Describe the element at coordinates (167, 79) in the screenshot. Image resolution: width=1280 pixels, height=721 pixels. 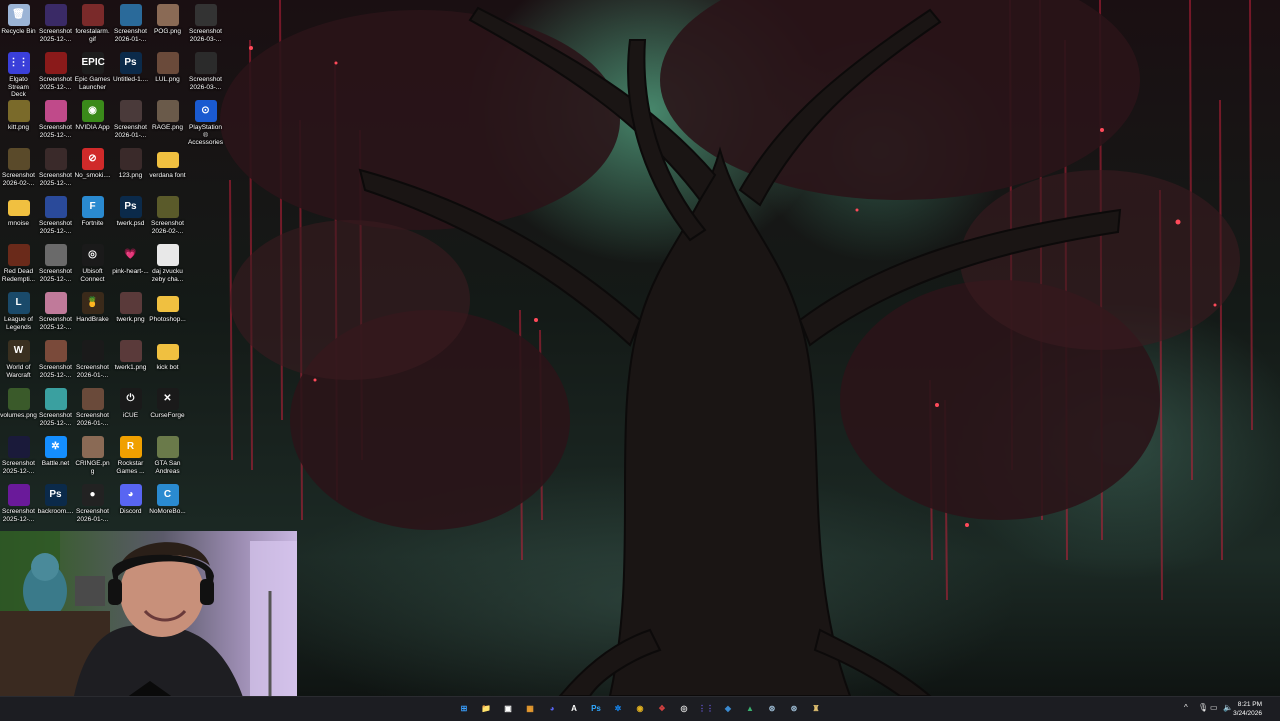
I see `desktop-icon-label: LUL.png` at that location.